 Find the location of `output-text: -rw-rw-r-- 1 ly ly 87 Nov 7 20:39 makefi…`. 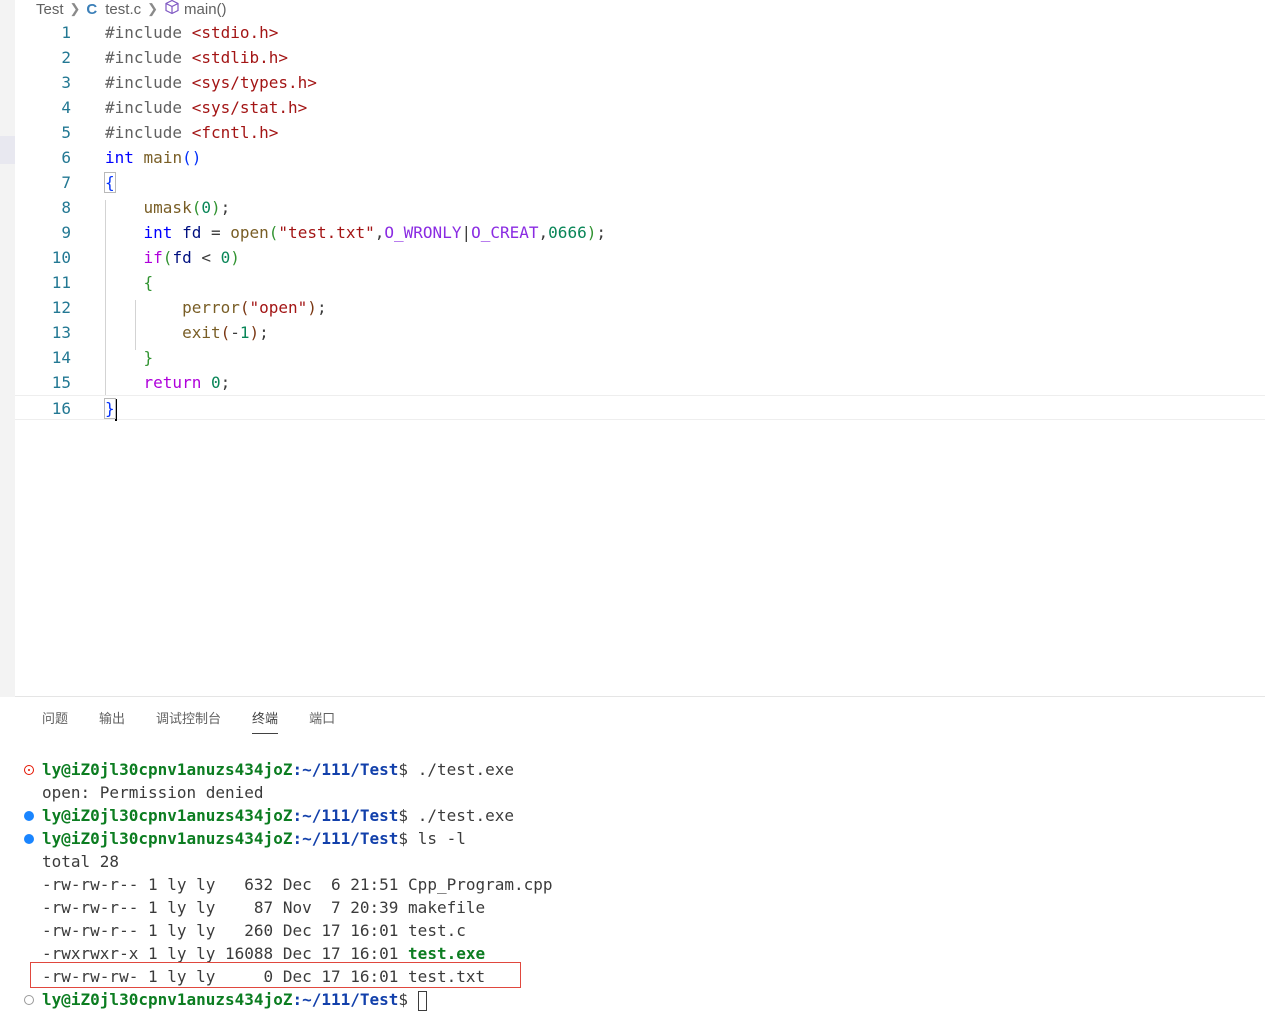

output-text: -rw-rw-r-- 1 ly ly 87 Nov 7 20:39 makefi… is located at coordinates (264, 907).